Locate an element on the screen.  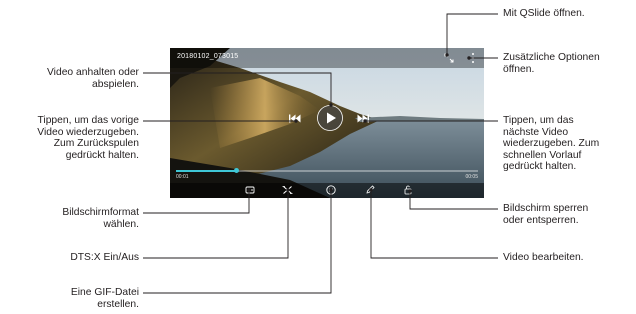
callout-qslide: Mit QSlide öffnen. is located at coordinates (544, 13).